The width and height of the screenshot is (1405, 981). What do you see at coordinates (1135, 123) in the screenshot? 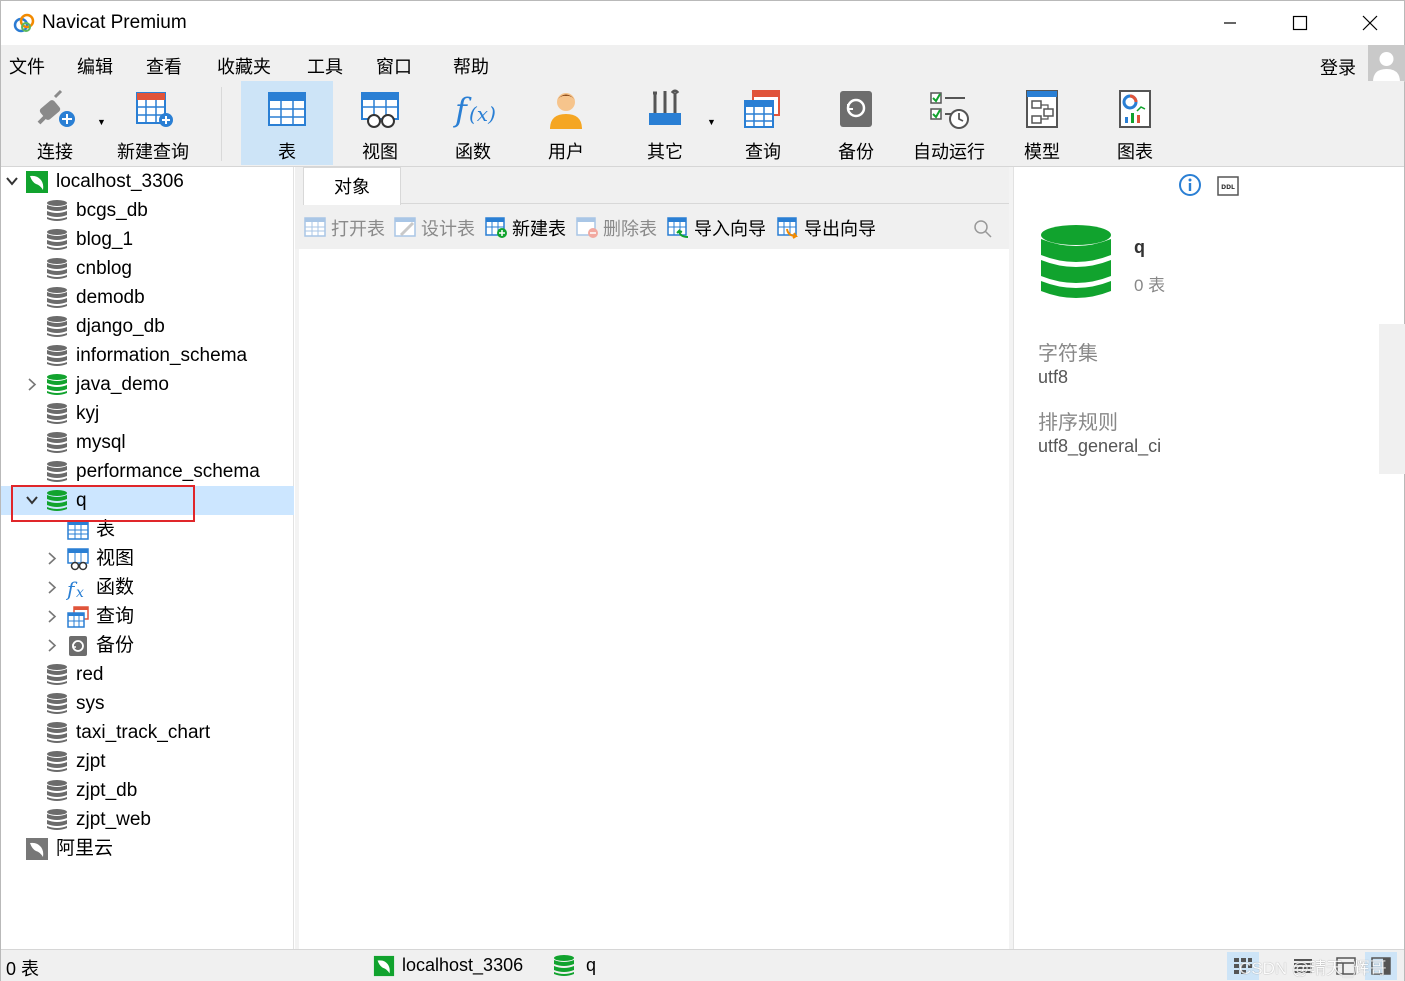
I see `tool-chart: 图表` at bounding box center [1135, 123].